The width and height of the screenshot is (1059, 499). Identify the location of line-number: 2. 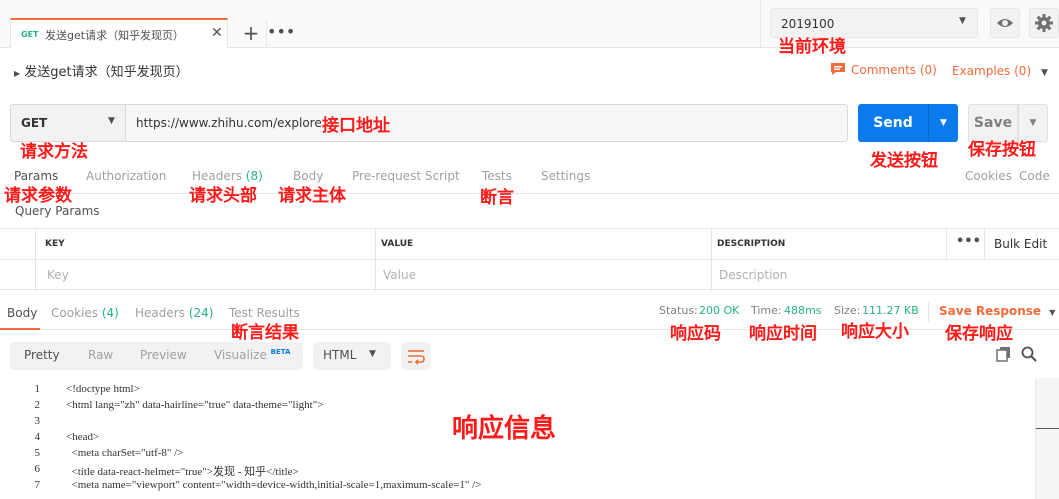
(37, 405).